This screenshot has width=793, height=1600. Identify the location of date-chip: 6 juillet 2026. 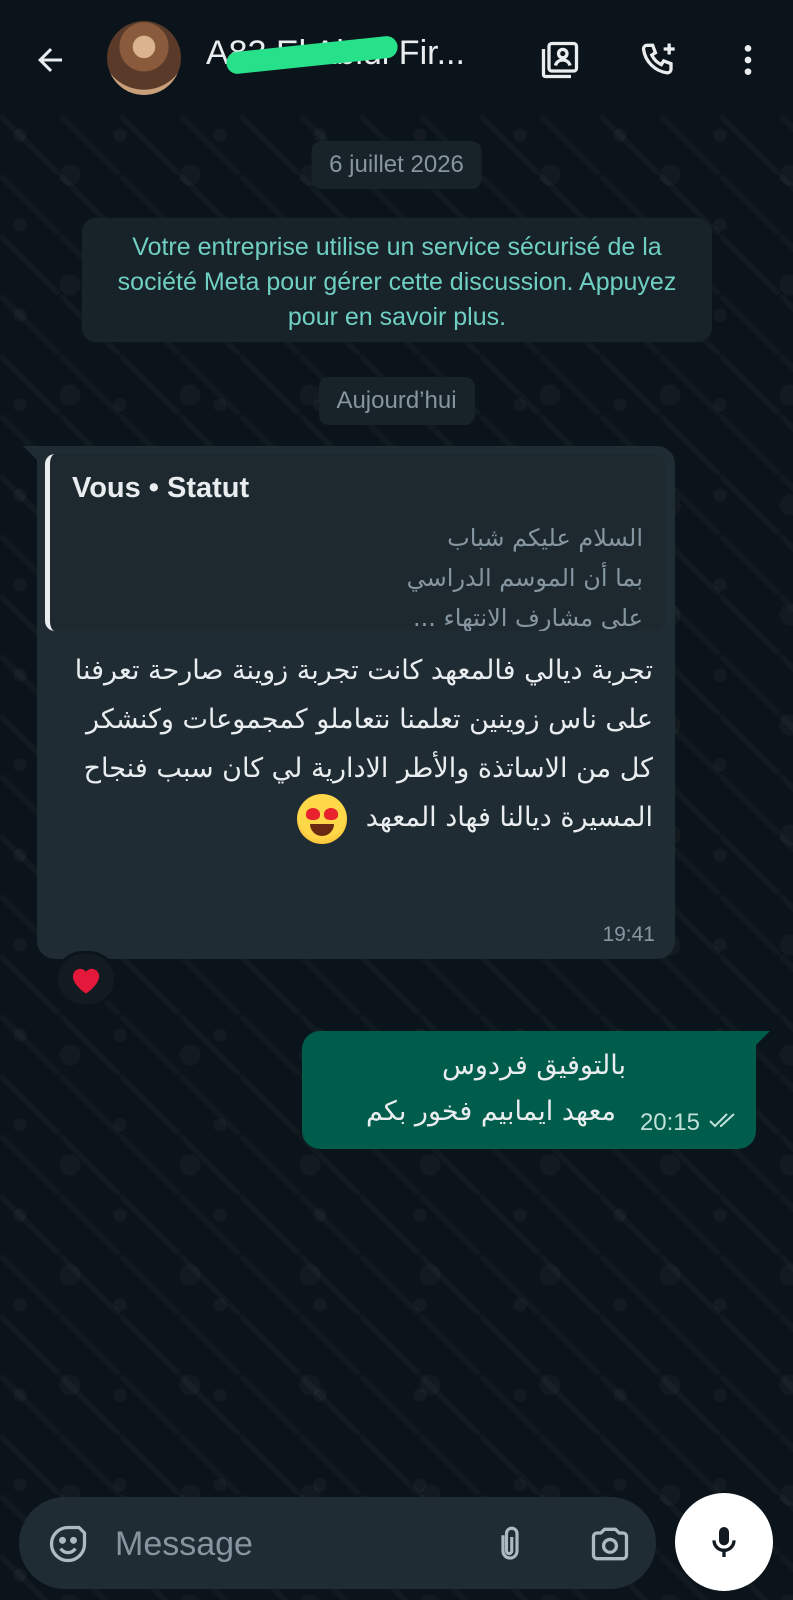
(396, 165).